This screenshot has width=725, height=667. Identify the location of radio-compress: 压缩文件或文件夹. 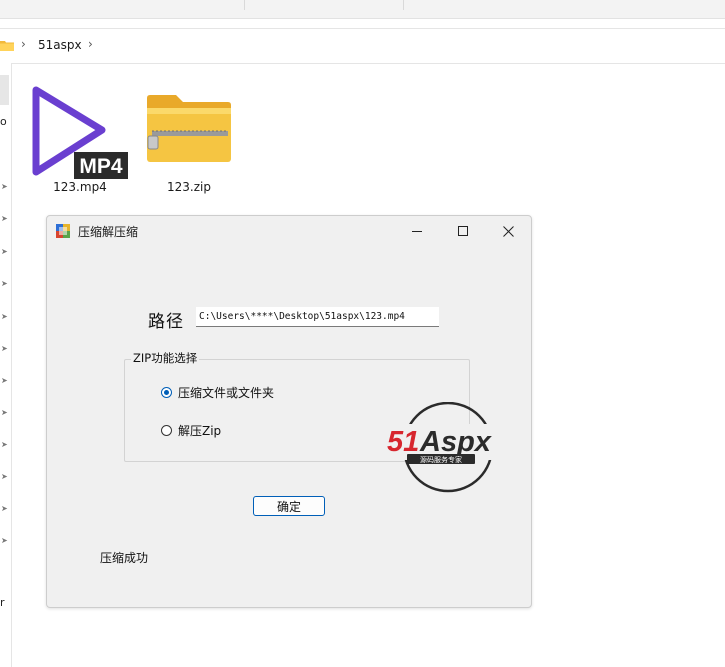
(217, 392).